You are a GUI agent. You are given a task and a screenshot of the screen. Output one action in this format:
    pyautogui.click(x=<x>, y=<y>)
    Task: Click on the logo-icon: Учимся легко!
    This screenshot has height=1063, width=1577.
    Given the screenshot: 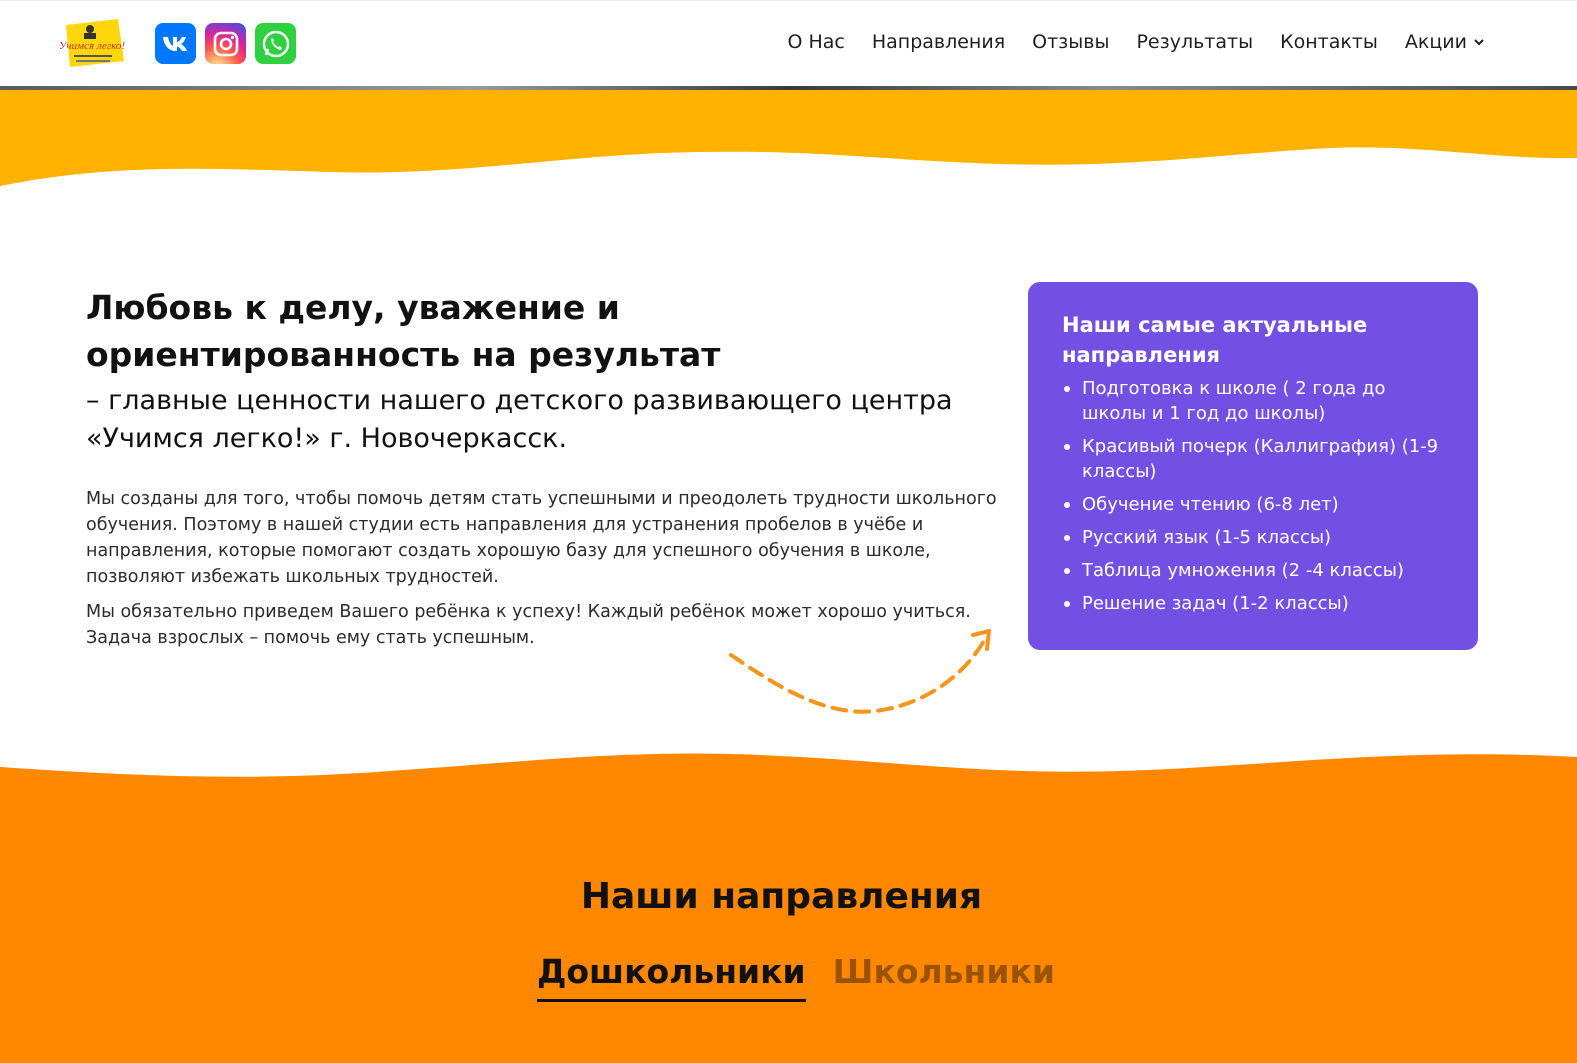 What is the action you would take?
    pyautogui.click(x=92, y=43)
    